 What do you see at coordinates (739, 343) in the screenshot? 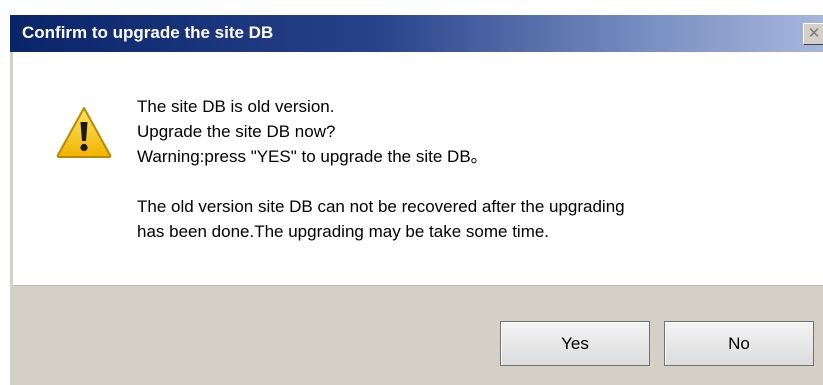
I see `no-button: No` at bounding box center [739, 343].